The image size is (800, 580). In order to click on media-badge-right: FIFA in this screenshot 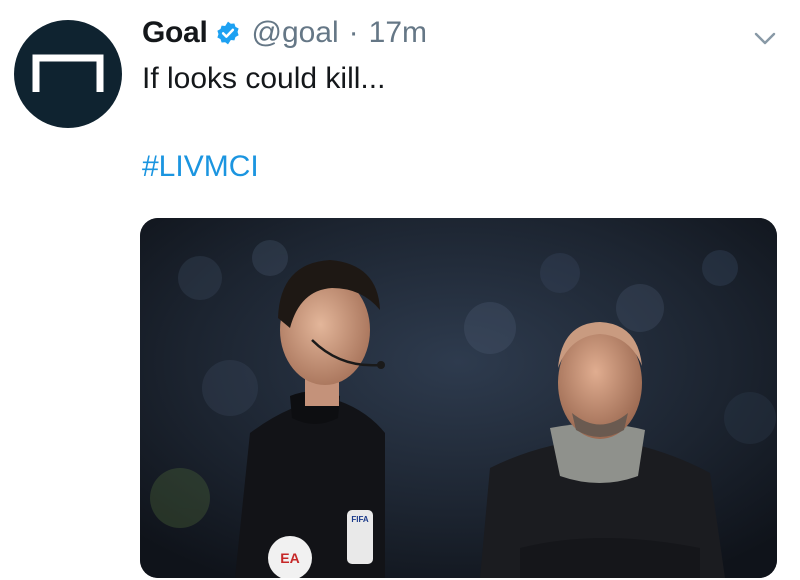, I will do `click(360, 519)`.